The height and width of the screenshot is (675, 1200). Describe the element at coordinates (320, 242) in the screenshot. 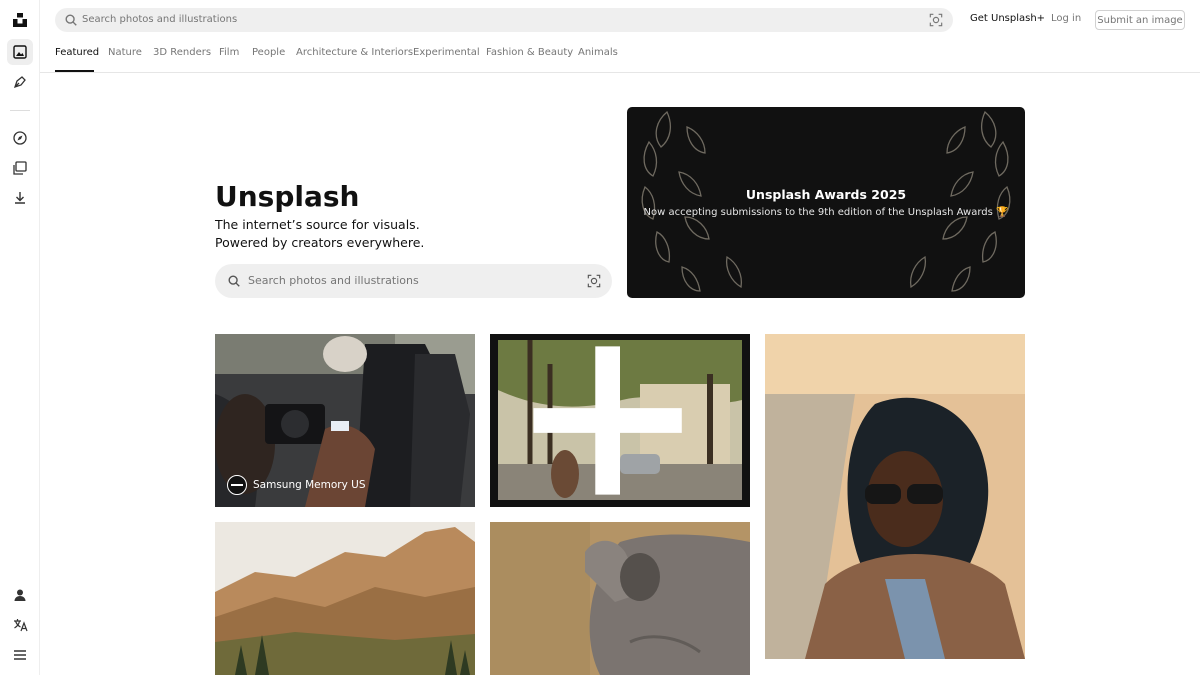

I see `hero-subtitle-line-2: Powered by creators everywhere.` at that location.